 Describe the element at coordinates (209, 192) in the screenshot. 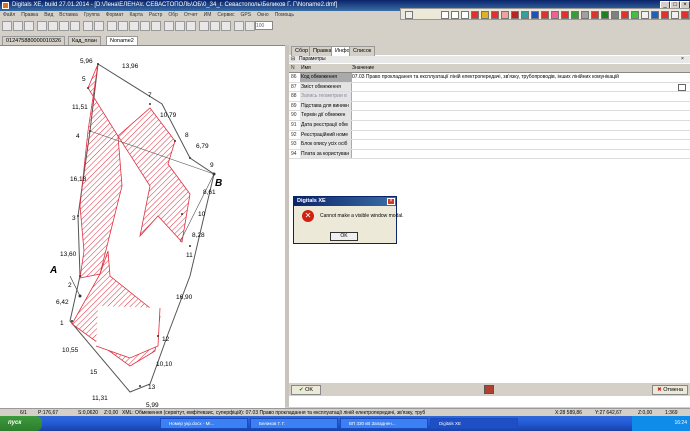

I see `distance-label: 8,61` at that location.